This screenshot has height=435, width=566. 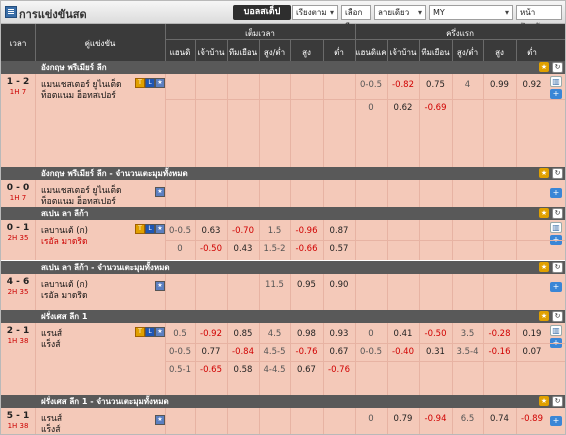 What do you see at coordinates (243, 334) in the screenshot?
I see `odds-ft-2: 0.85` at bounding box center [243, 334].